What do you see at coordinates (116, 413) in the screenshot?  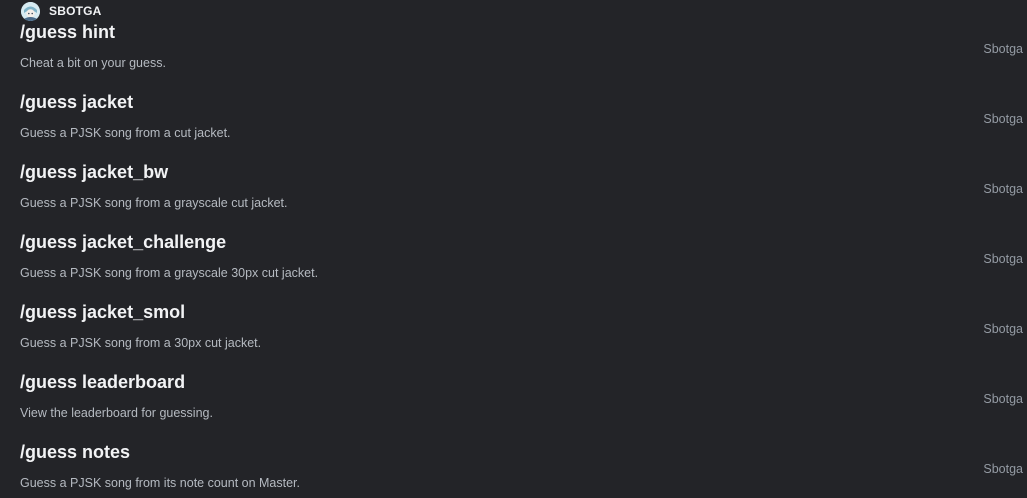 I see `command-description: View the leaderboard for guessing.` at bounding box center [116, 413].